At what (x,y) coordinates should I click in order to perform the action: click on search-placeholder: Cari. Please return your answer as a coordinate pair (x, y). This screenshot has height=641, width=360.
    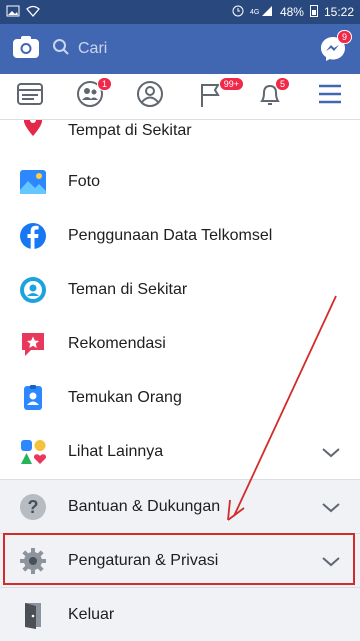
    Looking at the image, I should click on (93, 48).